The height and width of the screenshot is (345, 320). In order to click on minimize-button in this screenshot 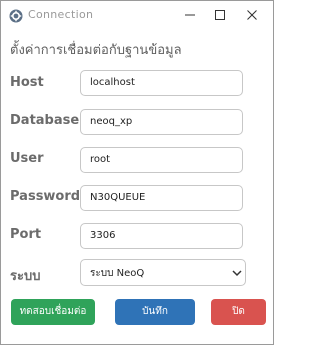, I will do `click(190, 15)`.